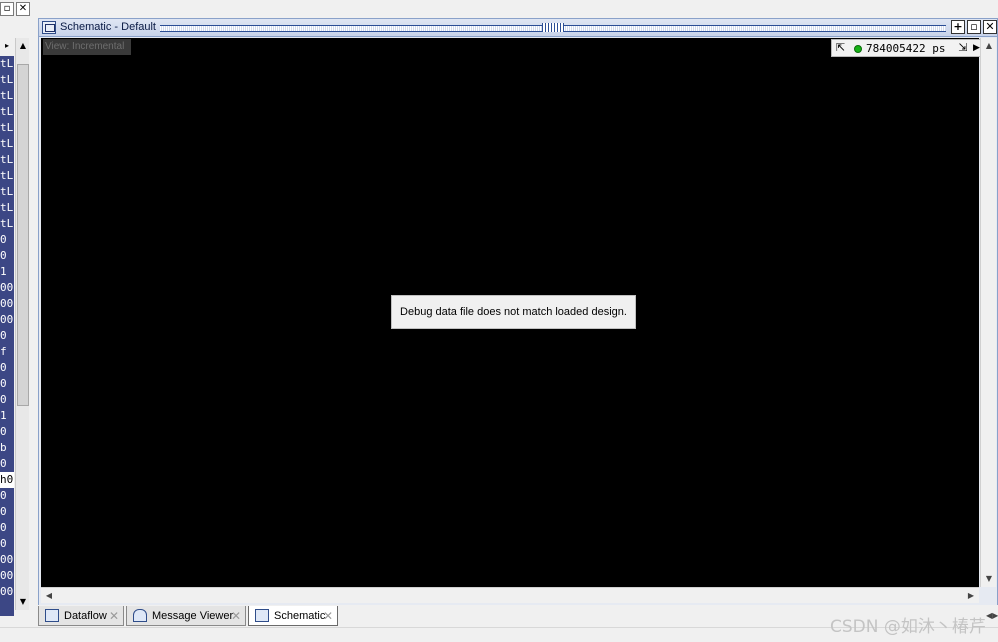  I want to click on time-cursor-box: ⇱ 784005422 ps ⇲ ▶, so click(906, 48).